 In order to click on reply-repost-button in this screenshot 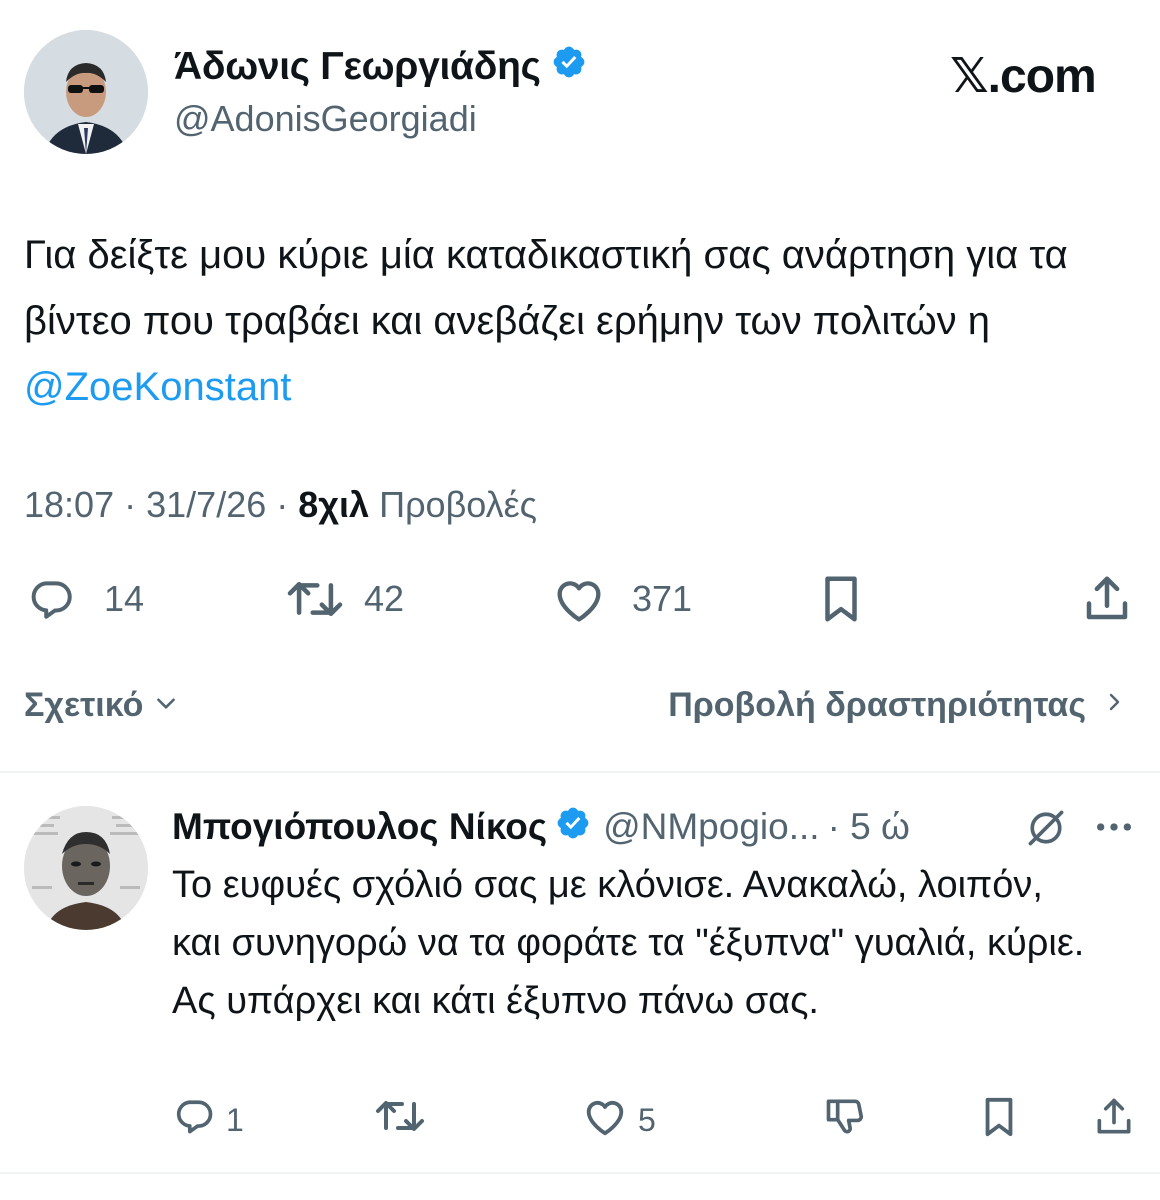, I will do `click(400, 1120)`.